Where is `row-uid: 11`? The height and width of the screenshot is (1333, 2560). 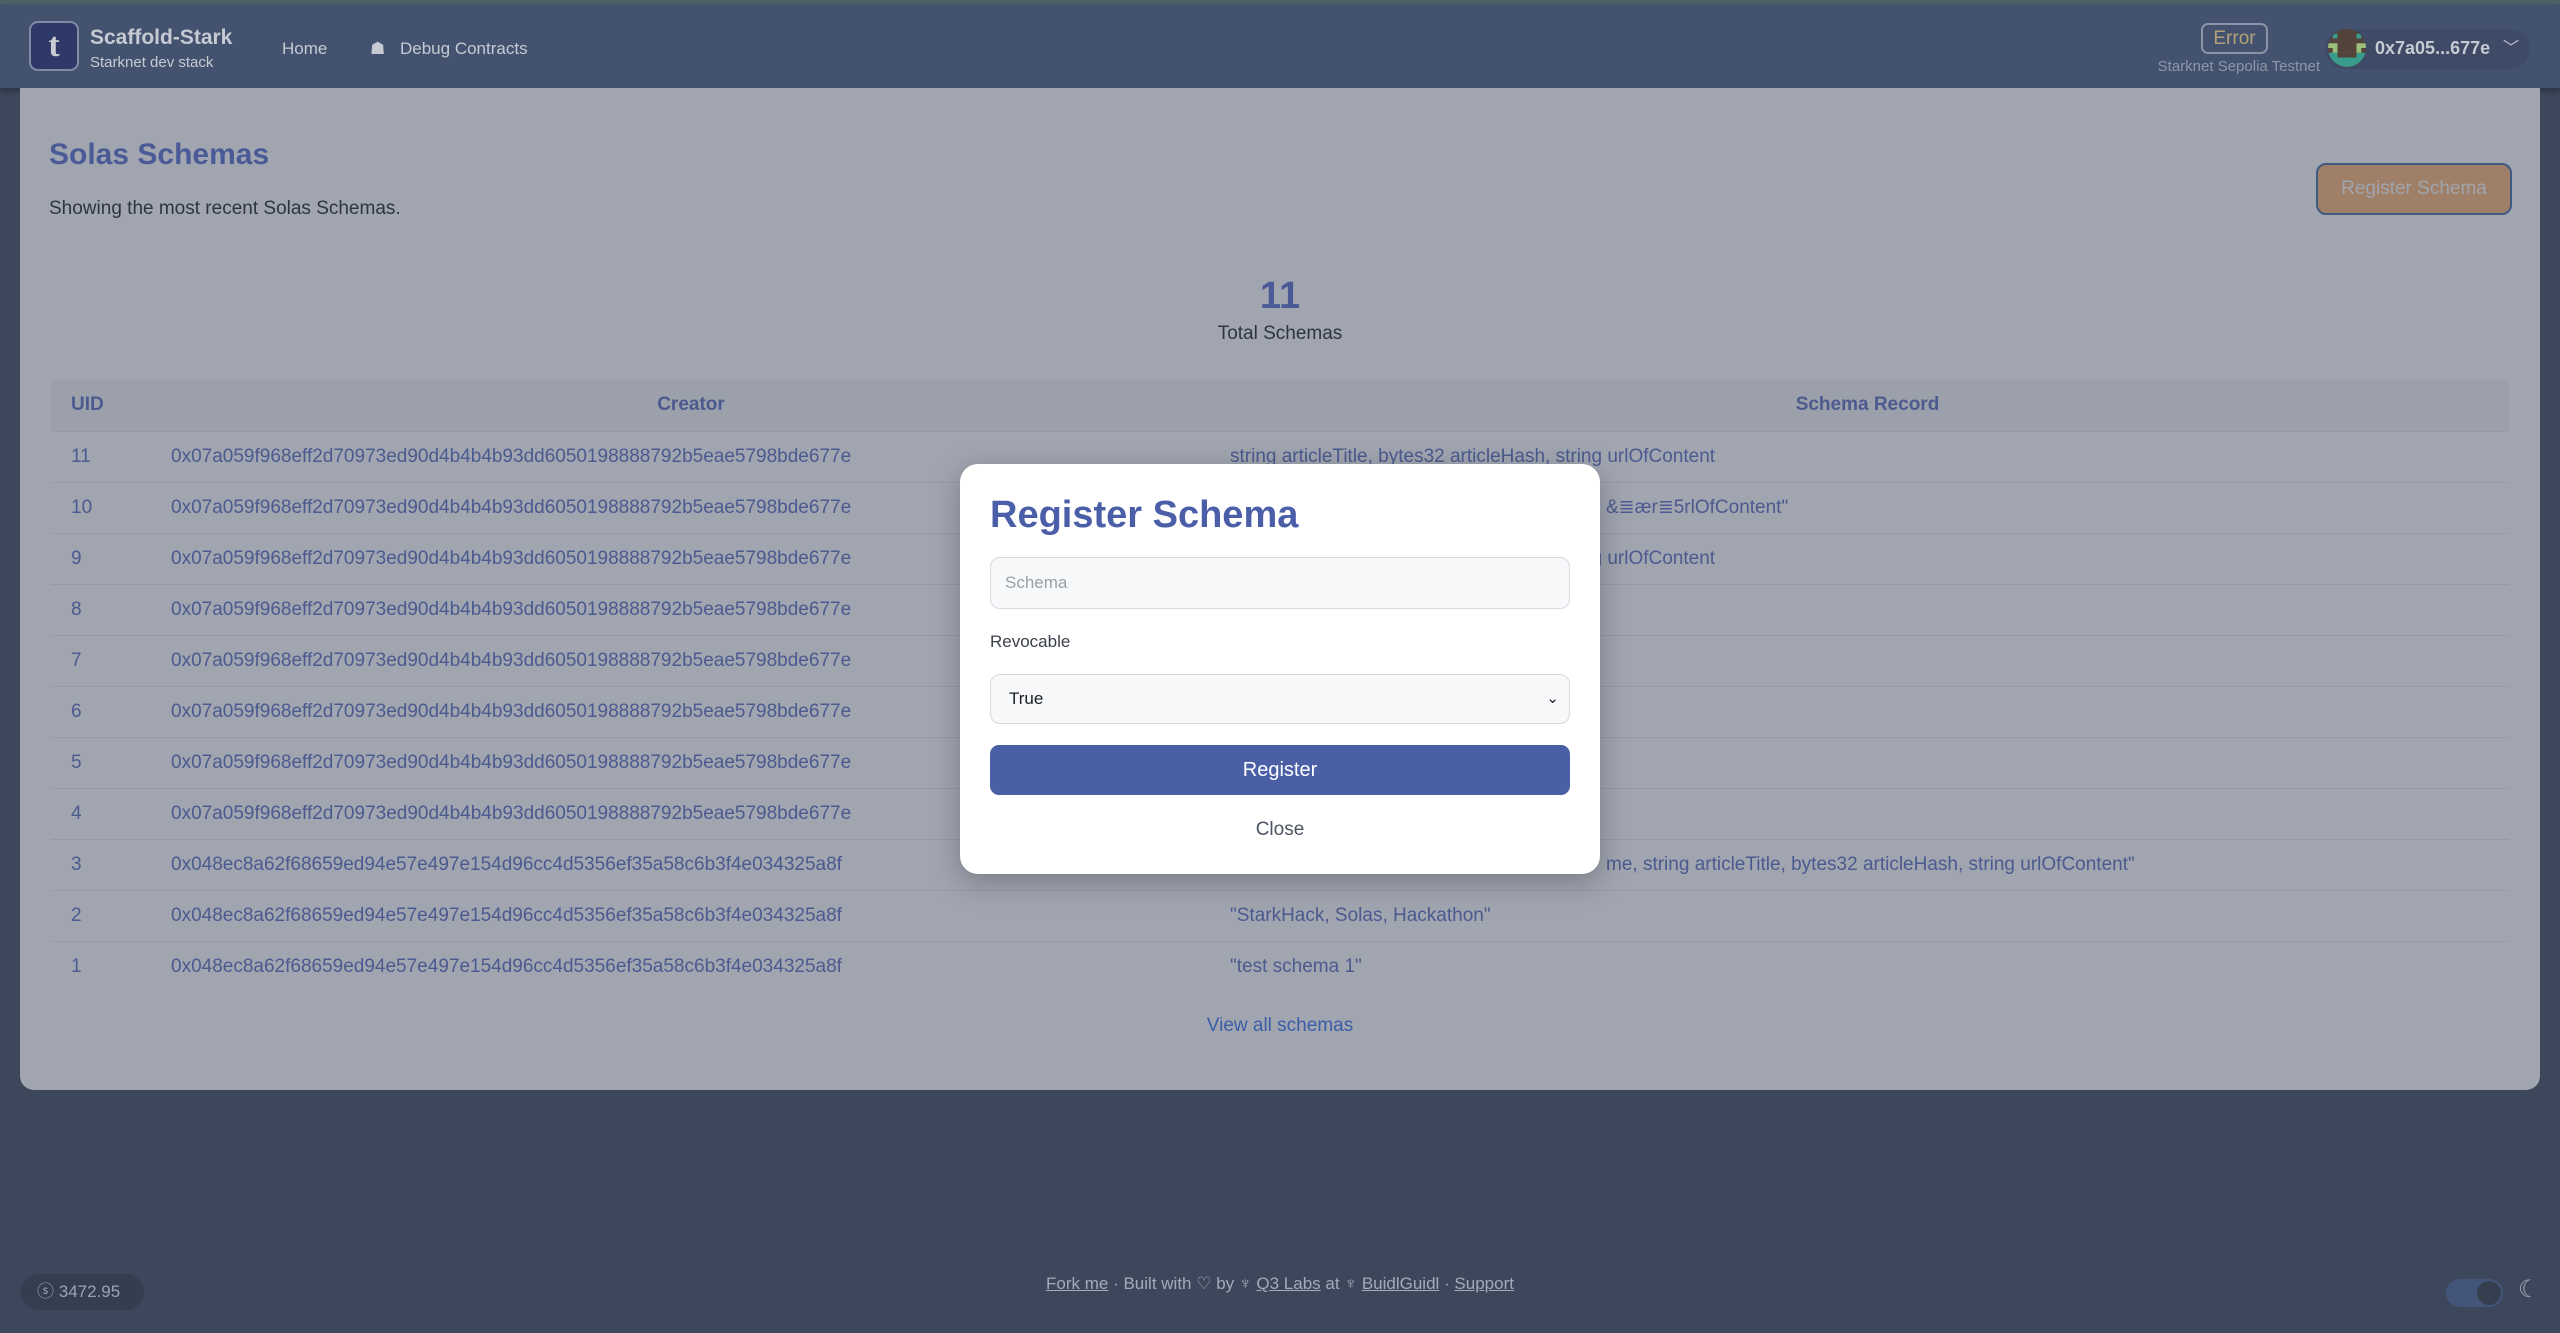
row-uid: 11 is located at coordinates (103, 456).